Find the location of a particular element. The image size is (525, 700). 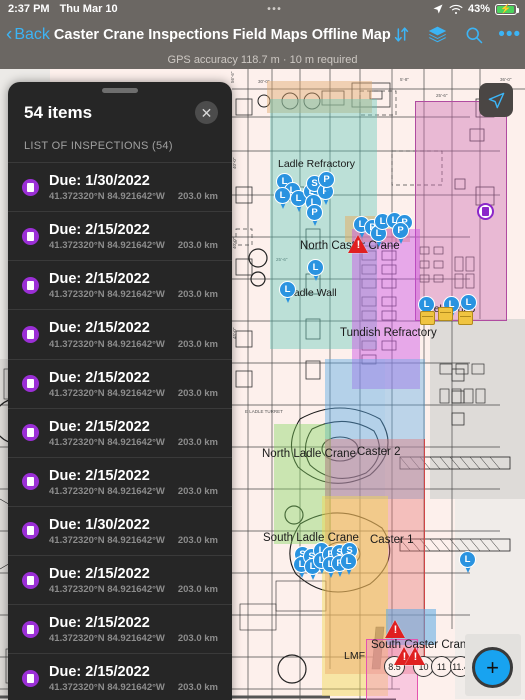

locate-me-button is located at coordinates (496, 100).